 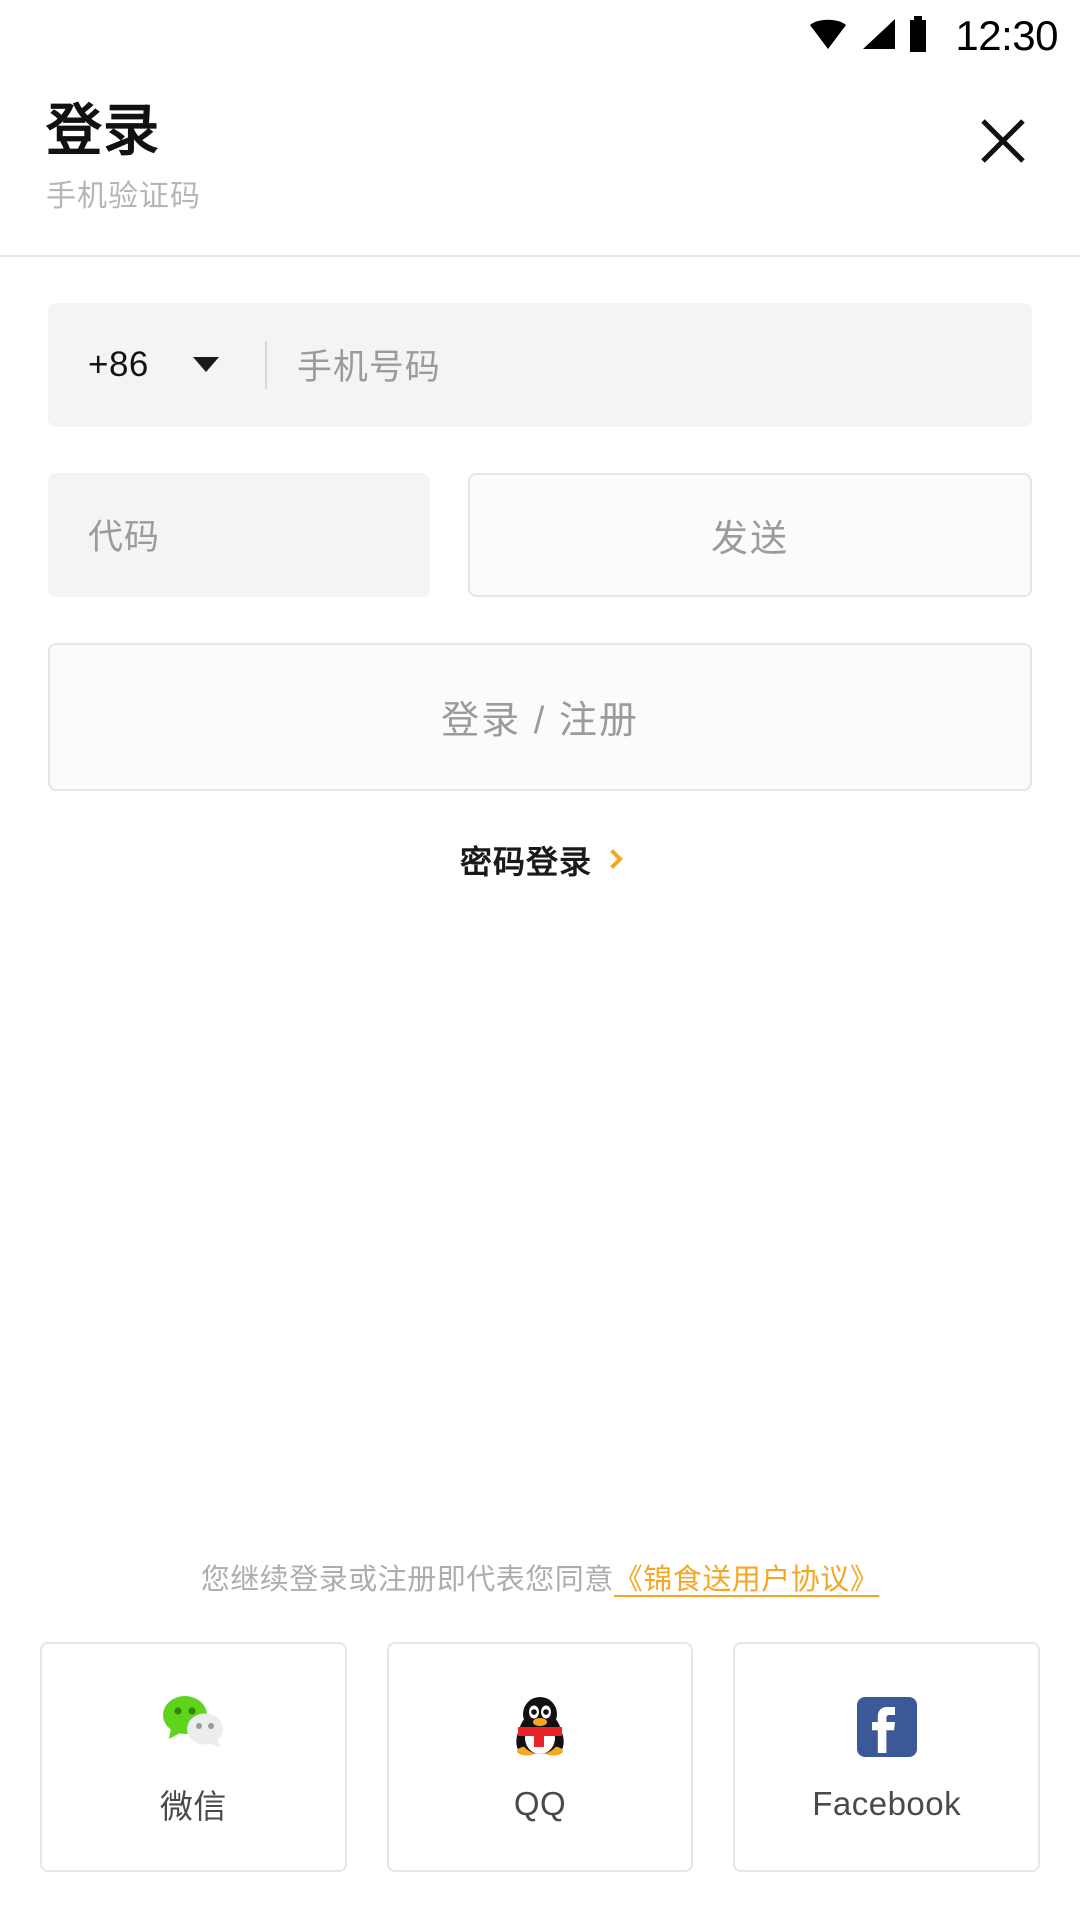 I want to click on code-row: 代码 发送, so click(x=540, y=534).